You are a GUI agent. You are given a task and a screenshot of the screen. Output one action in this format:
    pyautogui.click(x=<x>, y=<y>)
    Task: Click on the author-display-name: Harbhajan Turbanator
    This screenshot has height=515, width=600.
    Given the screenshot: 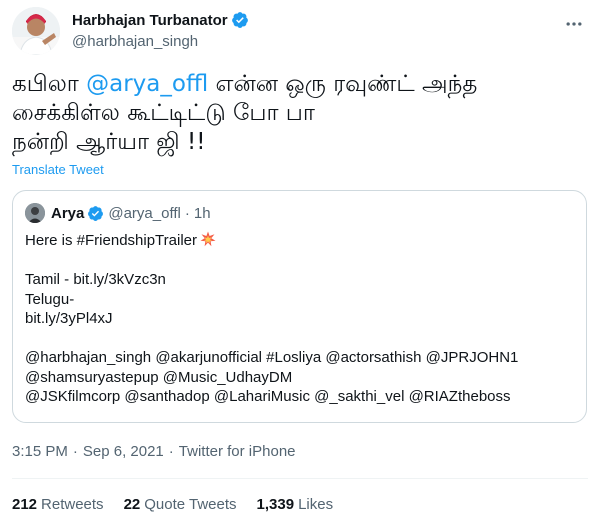 What is the action you would take?
    pyautogui.click(x=150, y=20)
    